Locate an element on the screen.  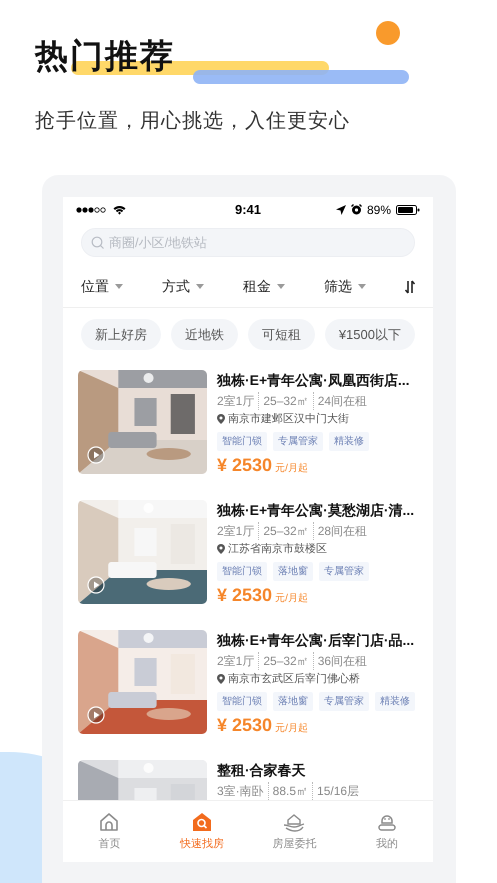
filter-chip: ¥1500以下 is located at coordinates (369, 334).